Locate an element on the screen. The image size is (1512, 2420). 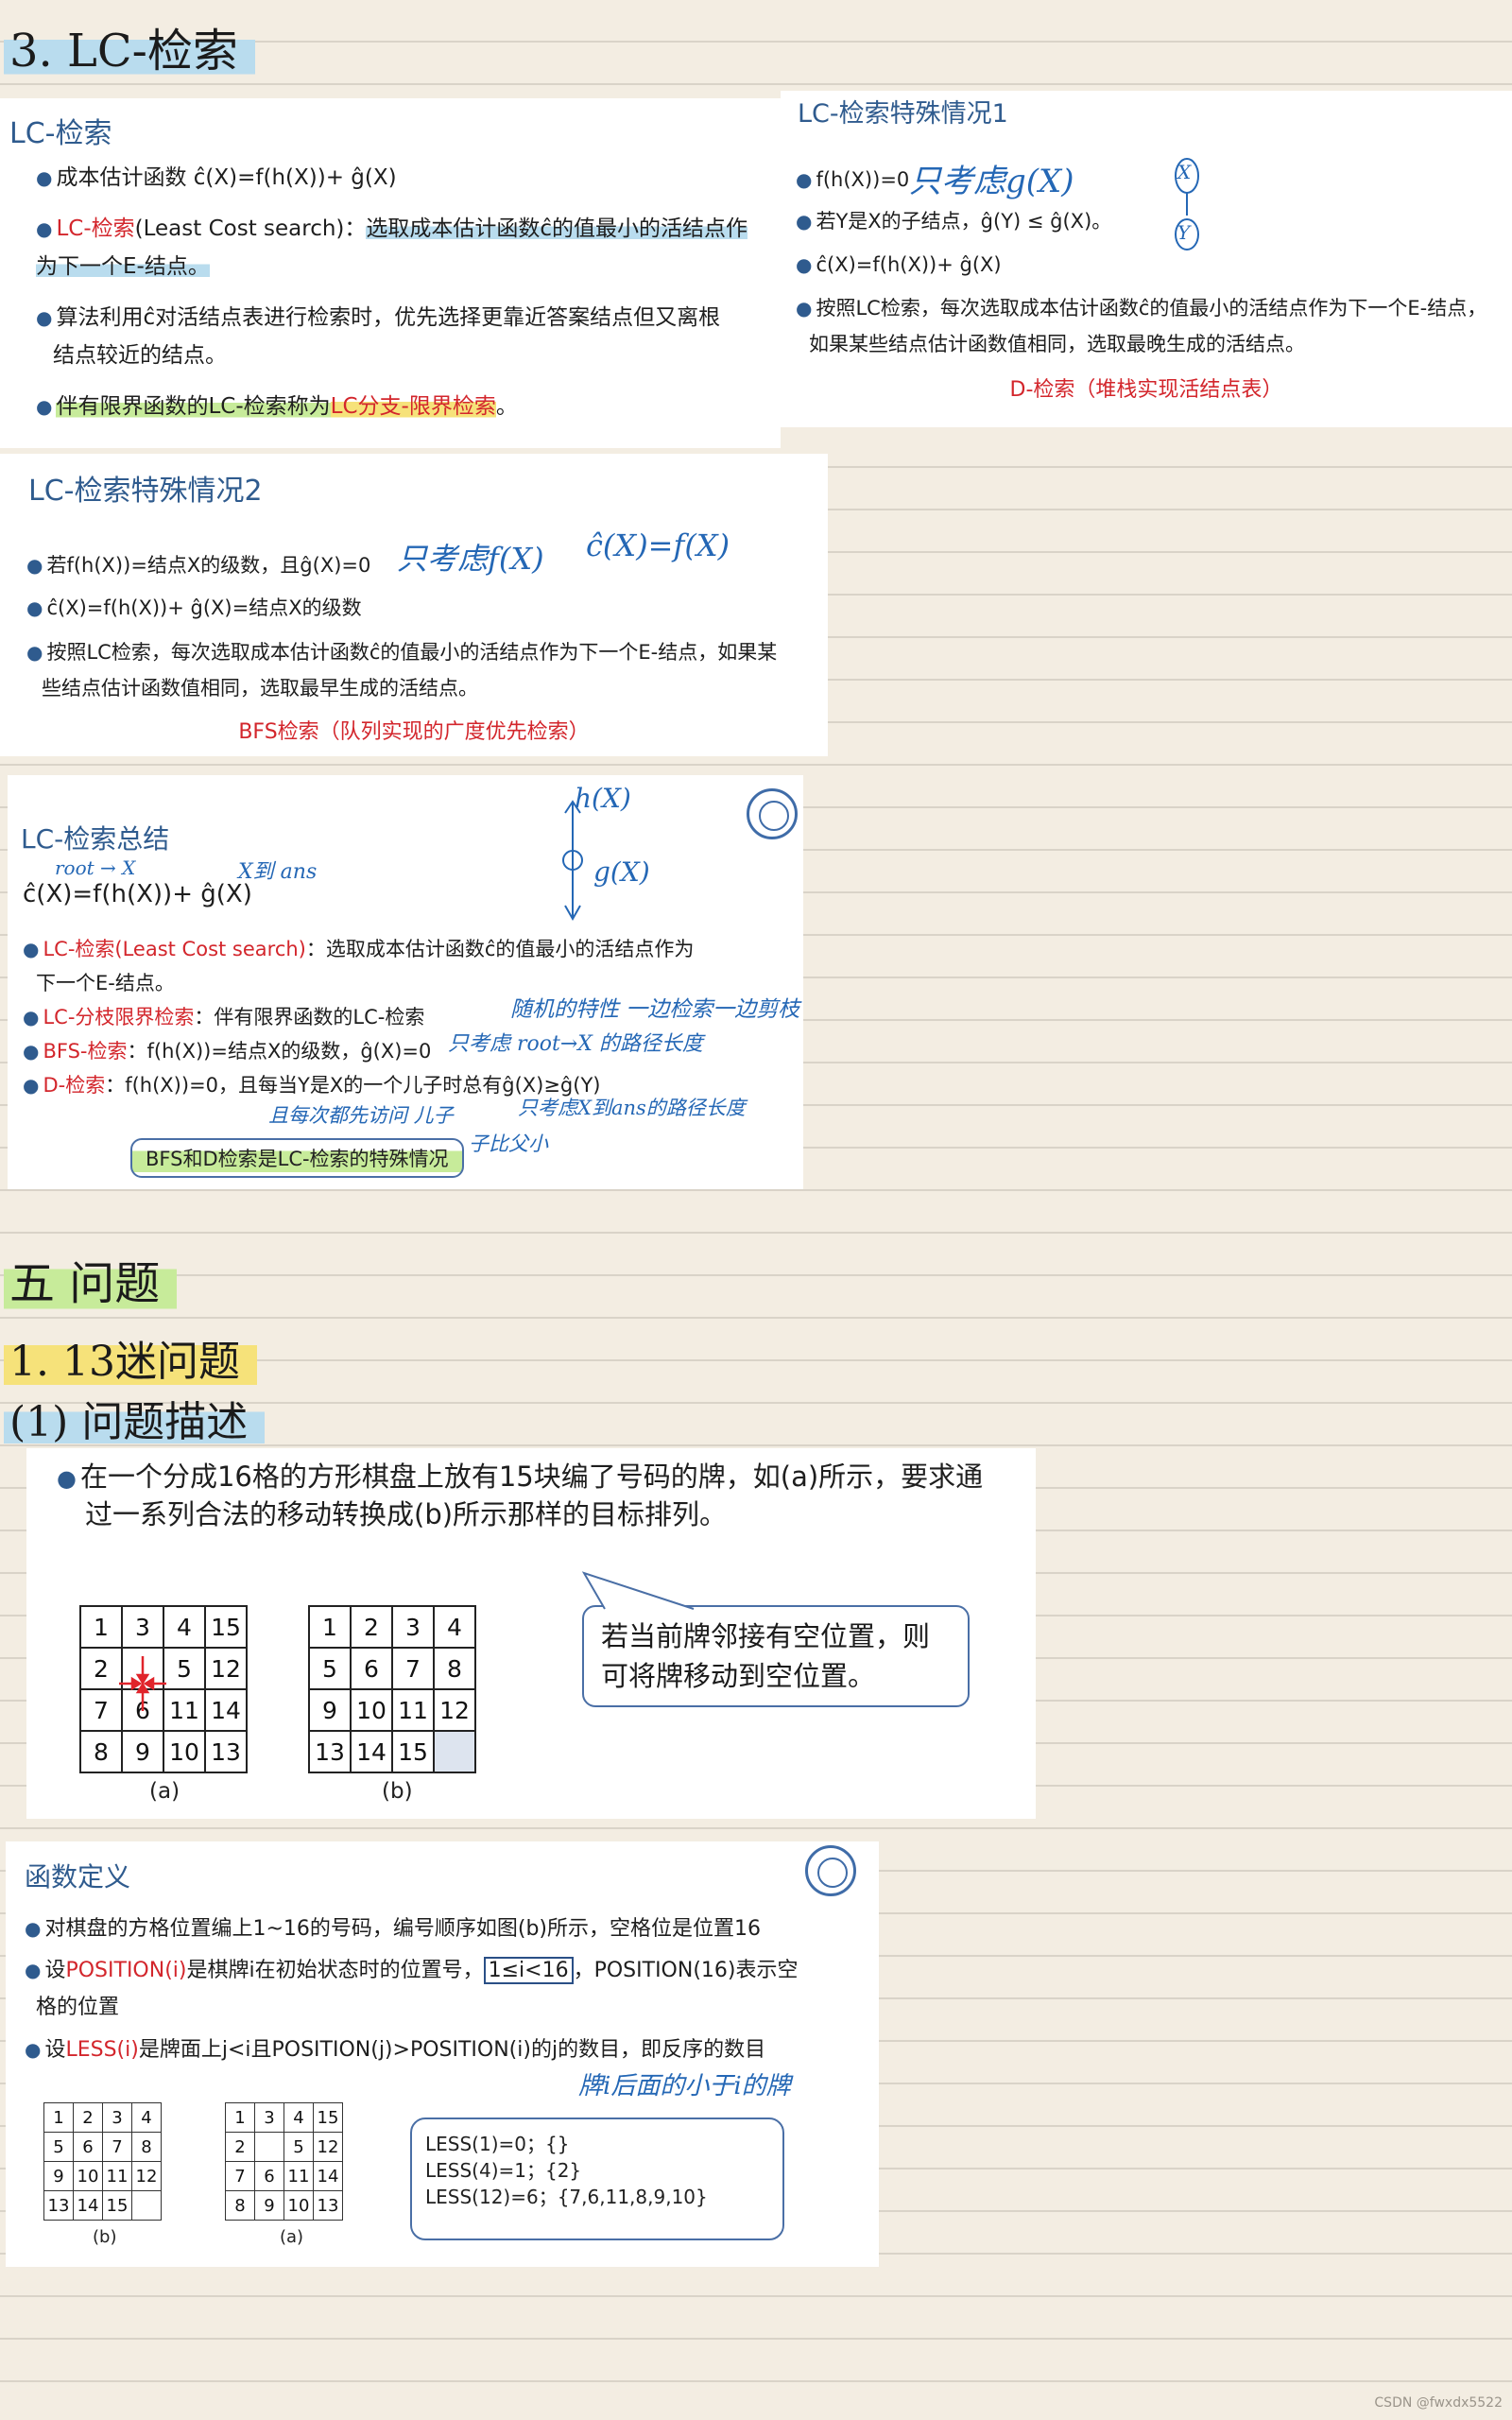
subsection-heading-description: (1) 问题描述 is located at coordinates (135, 1418).